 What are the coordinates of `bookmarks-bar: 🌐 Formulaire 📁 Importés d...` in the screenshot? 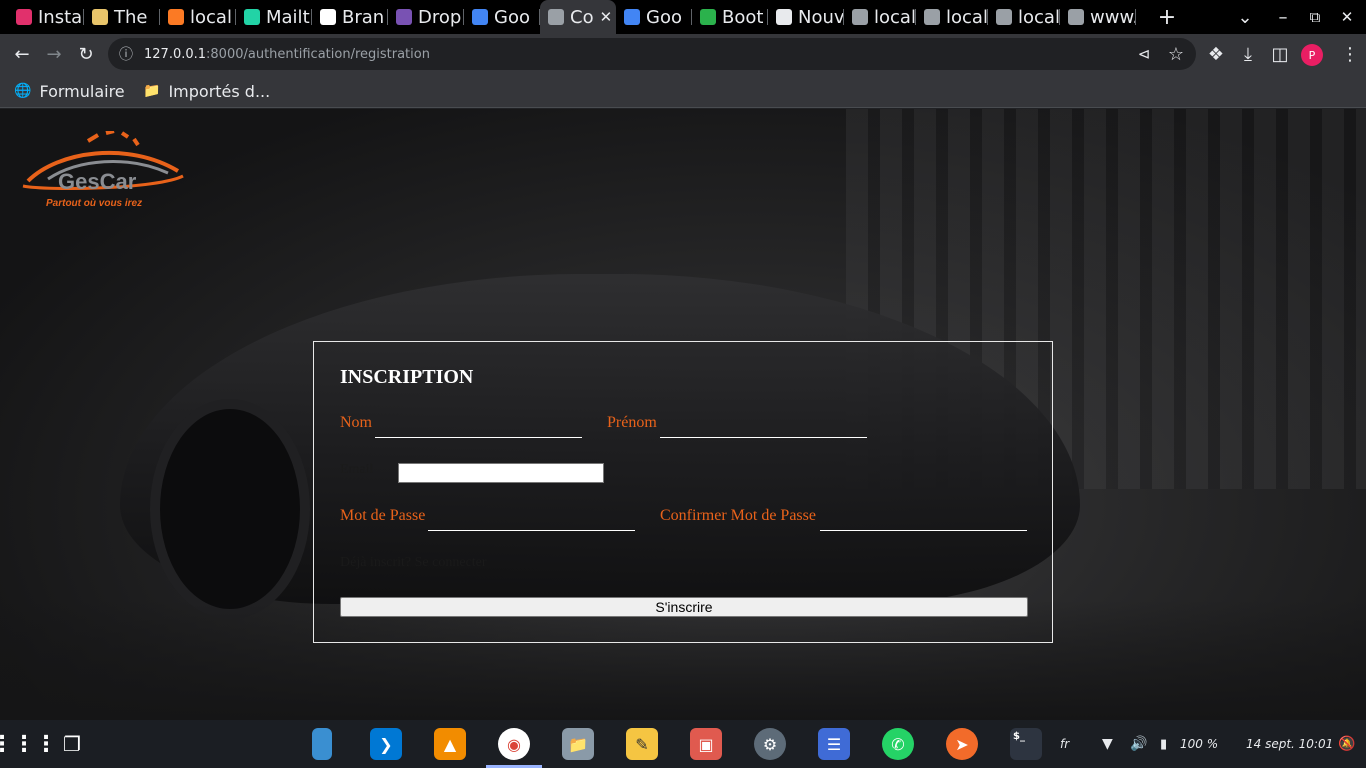 It's located at (683, 91).